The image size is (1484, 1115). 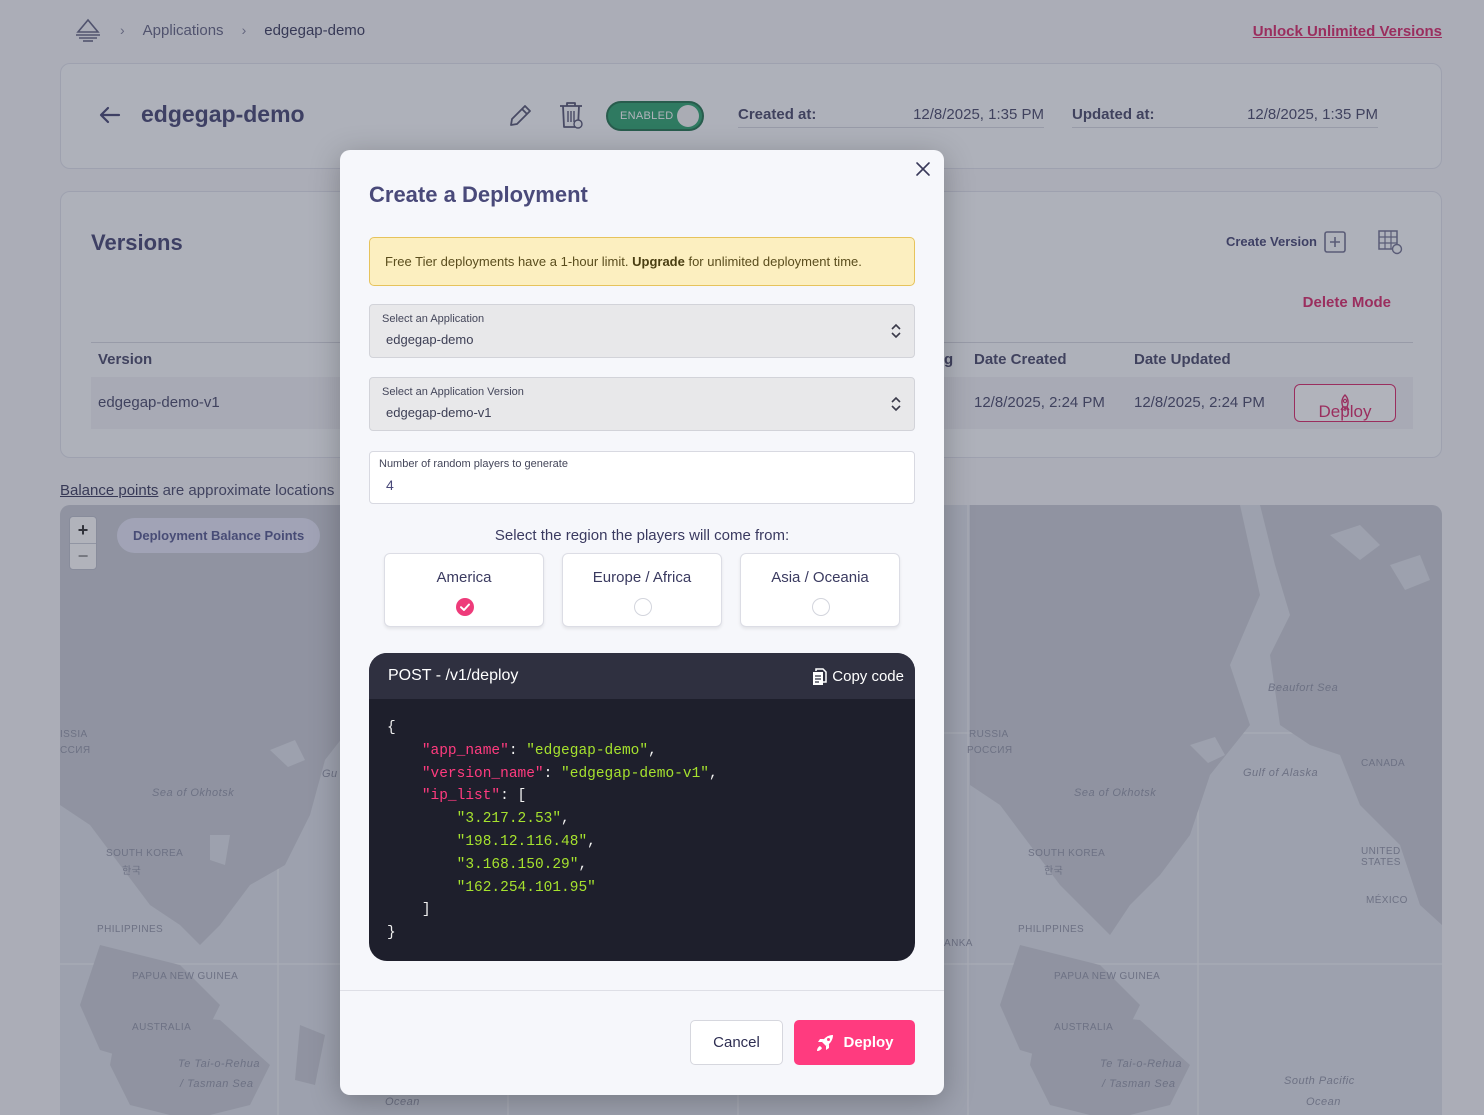 What do you see at coordinates (635, 773) in the screenshot?
I see `code-string: "edgegap-demo-v1"` at bounding box center [635, 773].